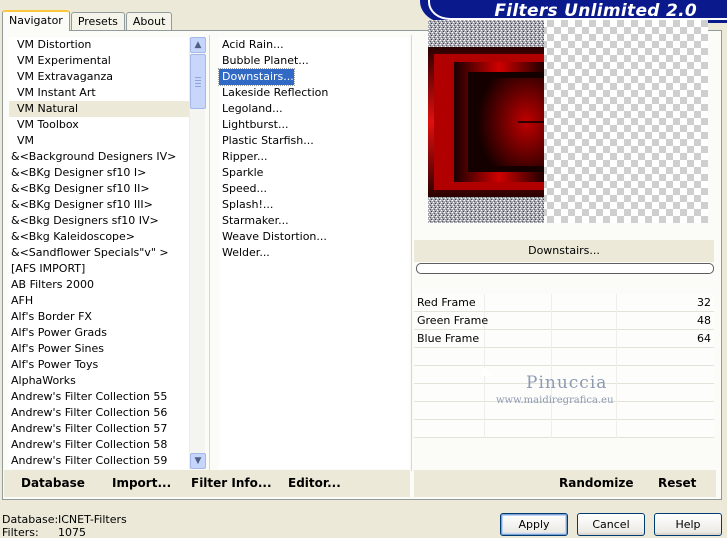 The height and width of the screenshot is (538, 727). What do you see at coordinates (53, 483) in the screenshot?
I see `database-button: Database` at bounding box center [53, 483].